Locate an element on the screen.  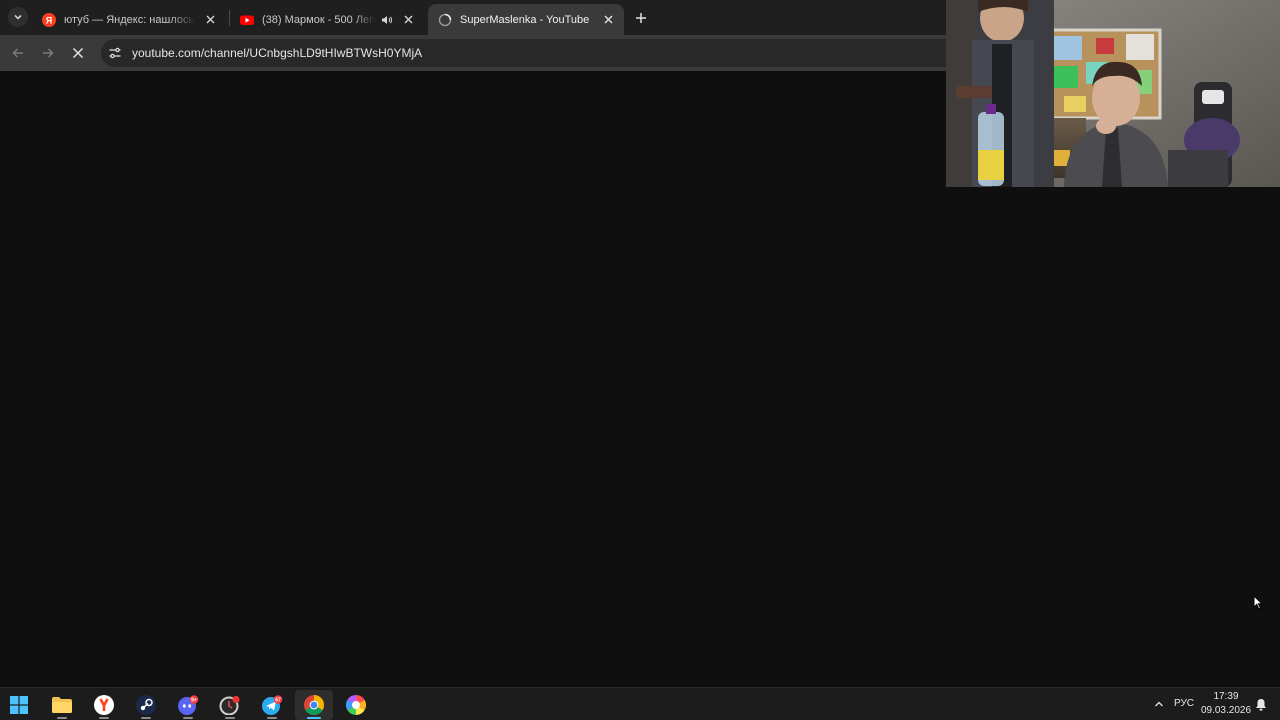
forward-button is located at coordinates (48, 53).